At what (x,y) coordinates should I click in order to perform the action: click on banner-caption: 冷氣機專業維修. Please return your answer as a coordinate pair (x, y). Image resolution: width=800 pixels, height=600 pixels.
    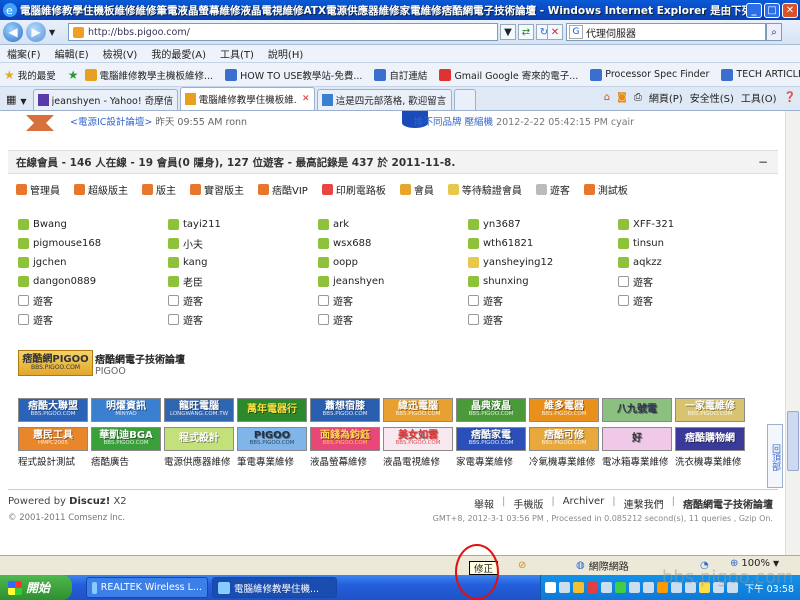
    Looking at the image, I should click on (565, 461).